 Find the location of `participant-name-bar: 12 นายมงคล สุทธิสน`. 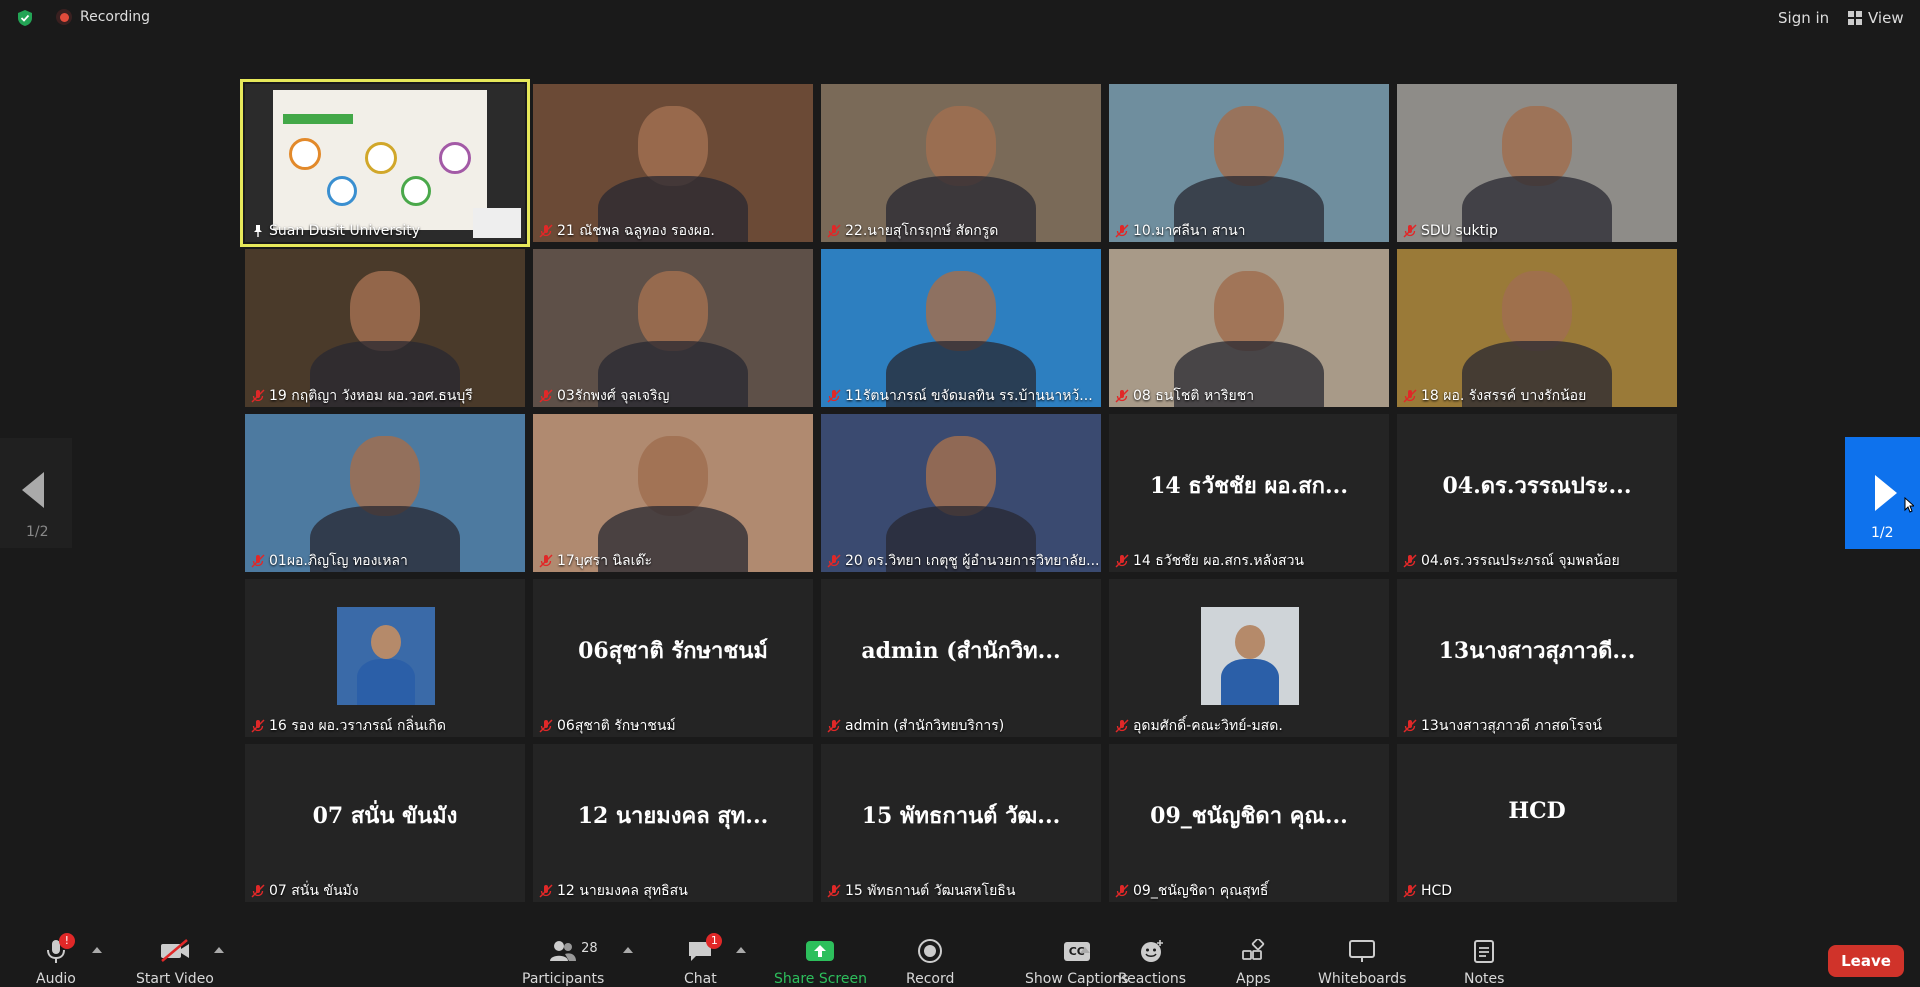

participant-name-bar: 12 นายมงคล สุทธิสน is located at coordinates (613, 891).